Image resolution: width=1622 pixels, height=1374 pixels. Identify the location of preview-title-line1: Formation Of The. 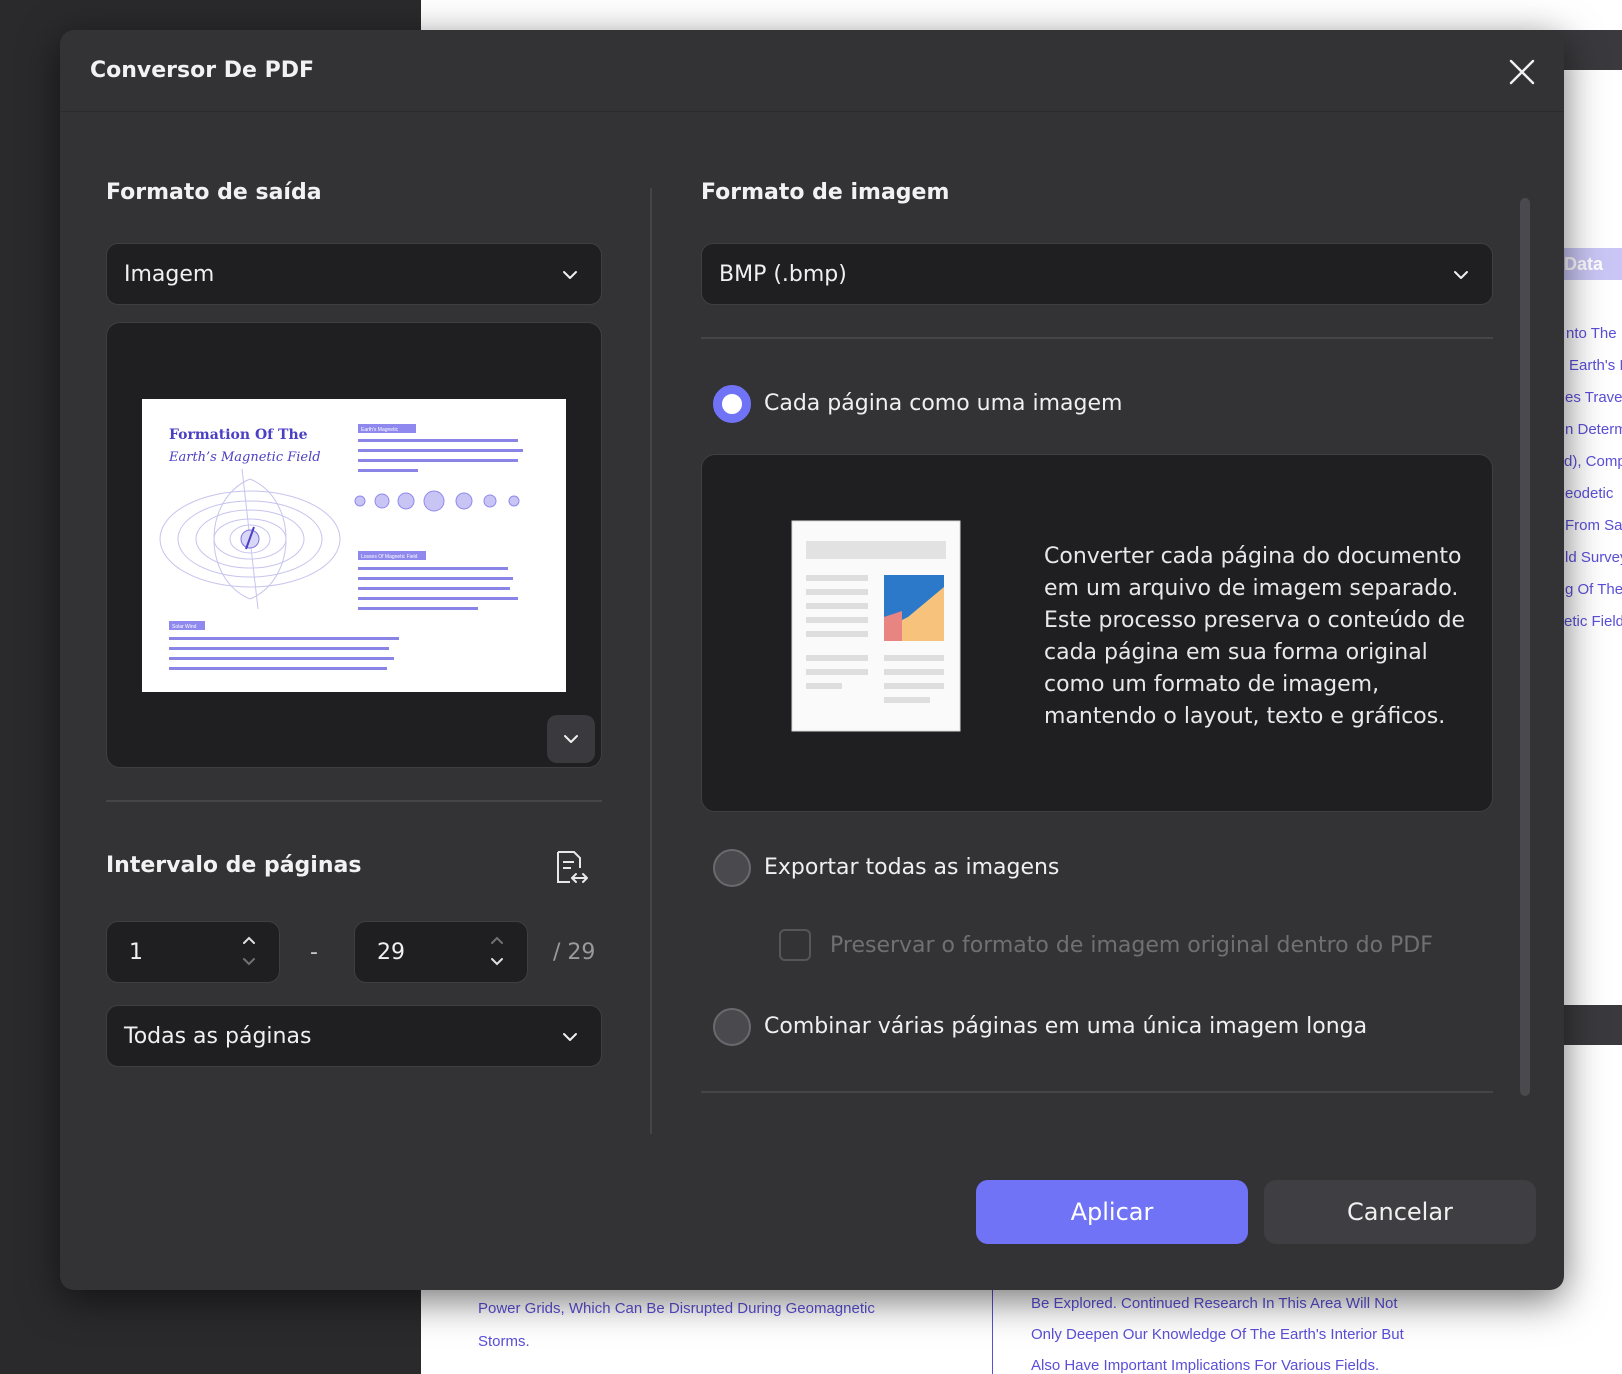
(238, 435).